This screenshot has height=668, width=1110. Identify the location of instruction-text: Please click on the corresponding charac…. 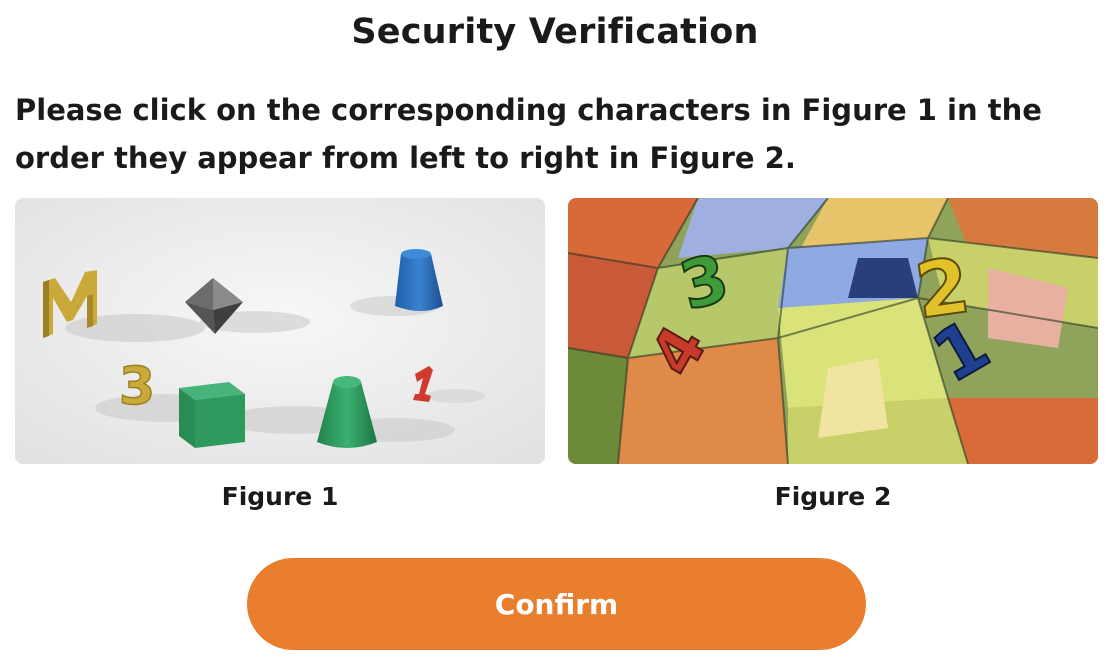
(528, 134).